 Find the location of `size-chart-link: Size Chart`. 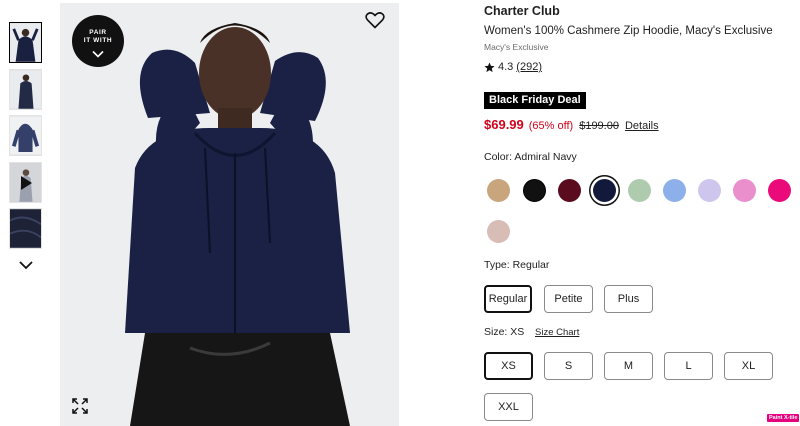

size-chart-link: Size Chart is located at coordinates (557, 332).